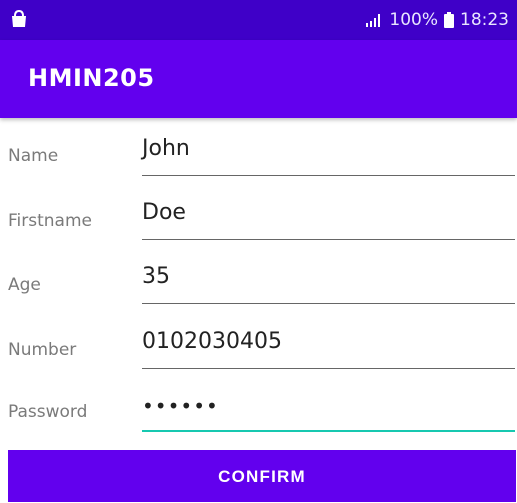 Image resolution: width=517 pixels, height=503 pixels. I want to click on name-row: Name John, so click(258, 168).